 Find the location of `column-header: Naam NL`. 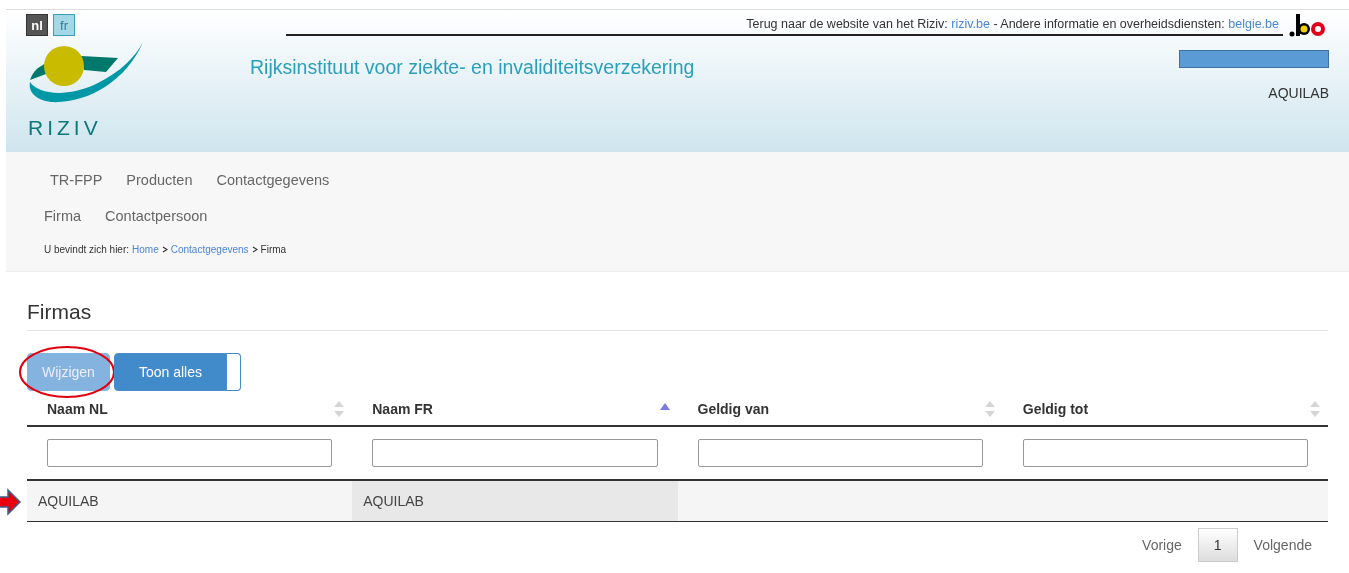

column-header: Naam NL is located at coordinates (190, 410).